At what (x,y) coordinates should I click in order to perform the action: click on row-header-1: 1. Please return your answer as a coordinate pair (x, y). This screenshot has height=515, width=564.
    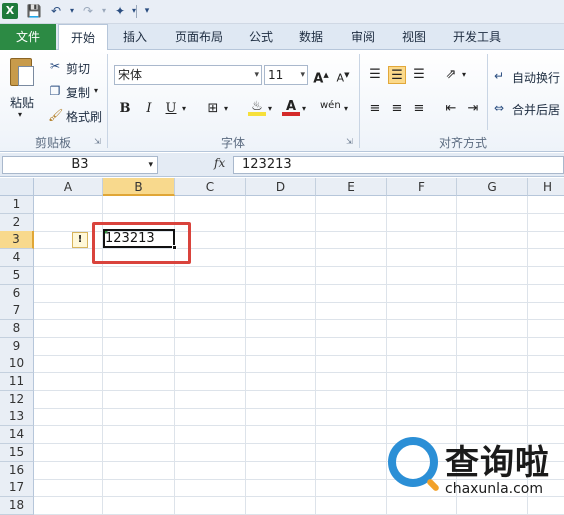
    Looking at the image, I should click on (17, 205).